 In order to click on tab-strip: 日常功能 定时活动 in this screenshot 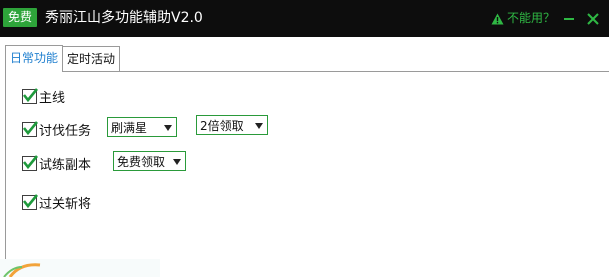, I will do `click(63, 58)`.